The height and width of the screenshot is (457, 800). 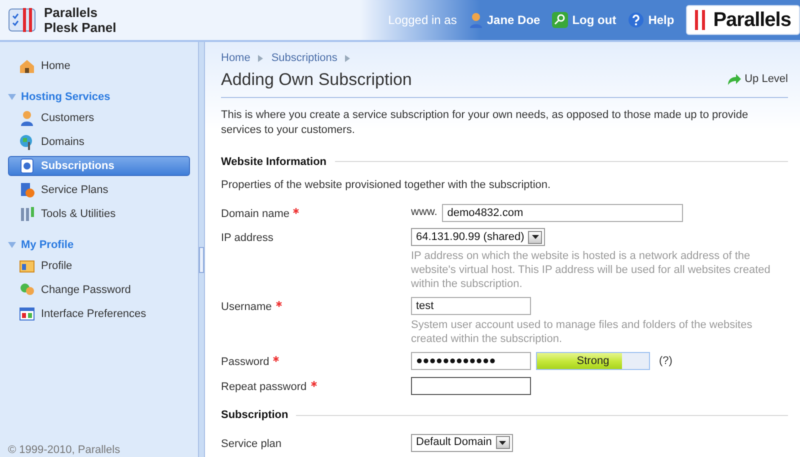 I want to click on collapse-handle, so click(x=201, y=260).